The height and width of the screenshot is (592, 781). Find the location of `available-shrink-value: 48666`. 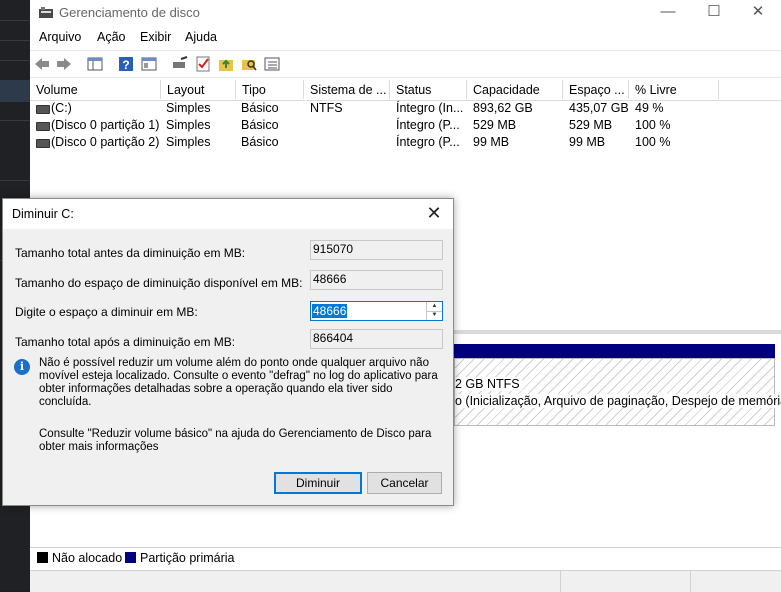

available-shrink-value: 48666 is located at coordinates (376, 280).